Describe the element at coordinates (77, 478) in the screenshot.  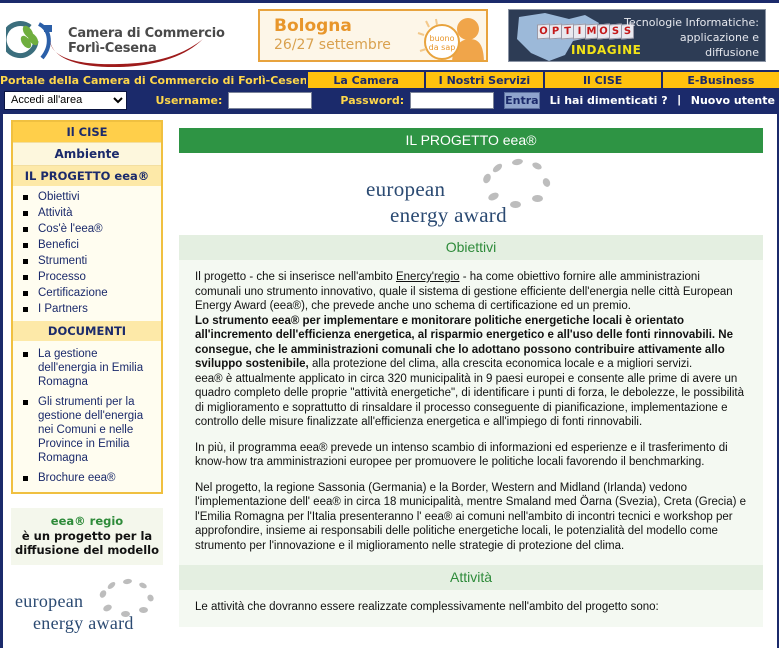
I see `sidebar-item-documento-label: Brochure eea®` at that location.